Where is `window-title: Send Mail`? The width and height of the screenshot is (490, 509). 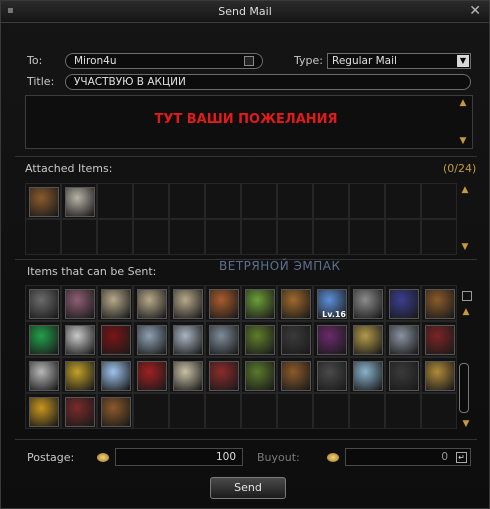 window-title: Send Mail is located at coordinates (245, 11).